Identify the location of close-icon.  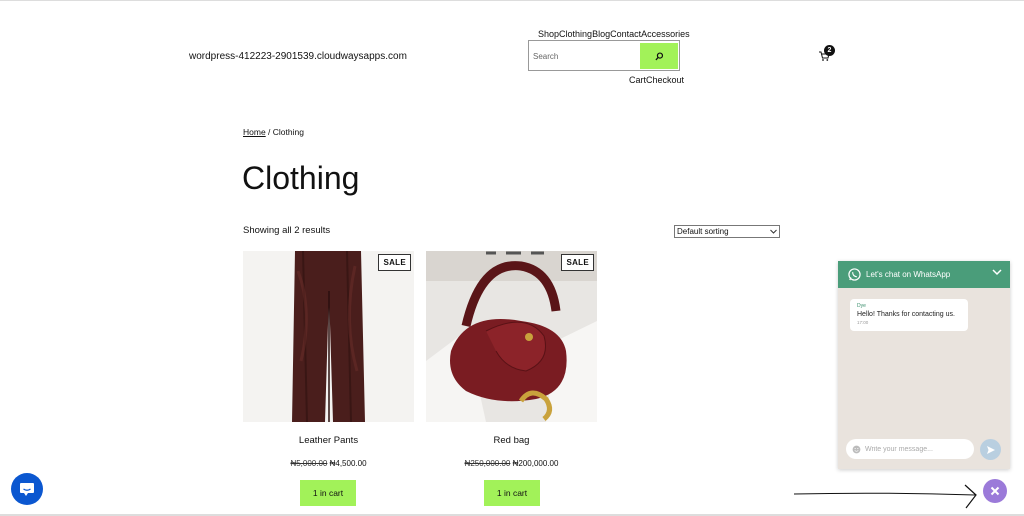
(995, 491).